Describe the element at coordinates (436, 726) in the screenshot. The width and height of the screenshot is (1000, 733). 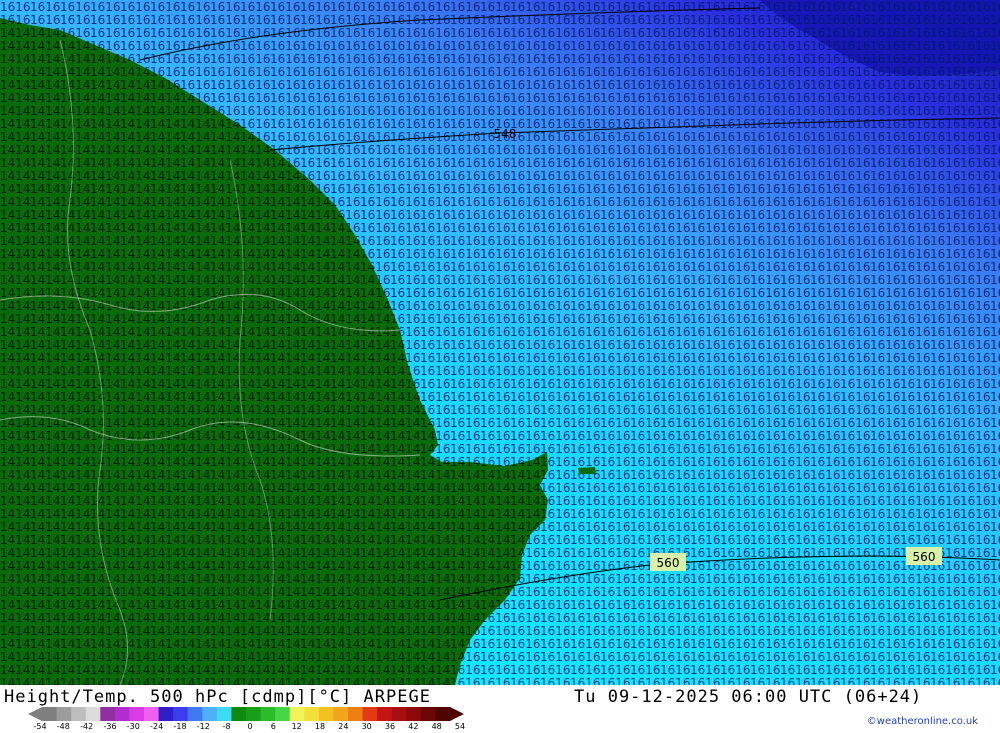
I see `legend-tick-label: 48` at that location.